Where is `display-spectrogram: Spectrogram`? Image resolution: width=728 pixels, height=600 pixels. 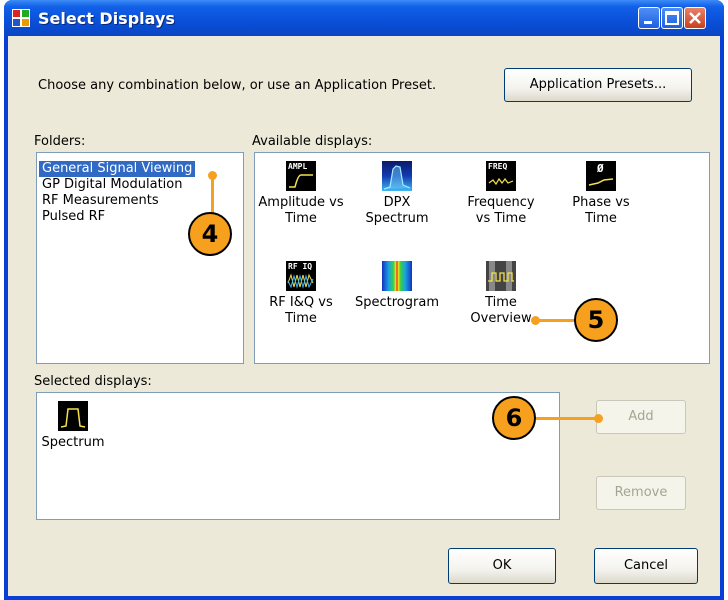
display-spectrogram: Spectrogram is located at coordinates (397, 286).